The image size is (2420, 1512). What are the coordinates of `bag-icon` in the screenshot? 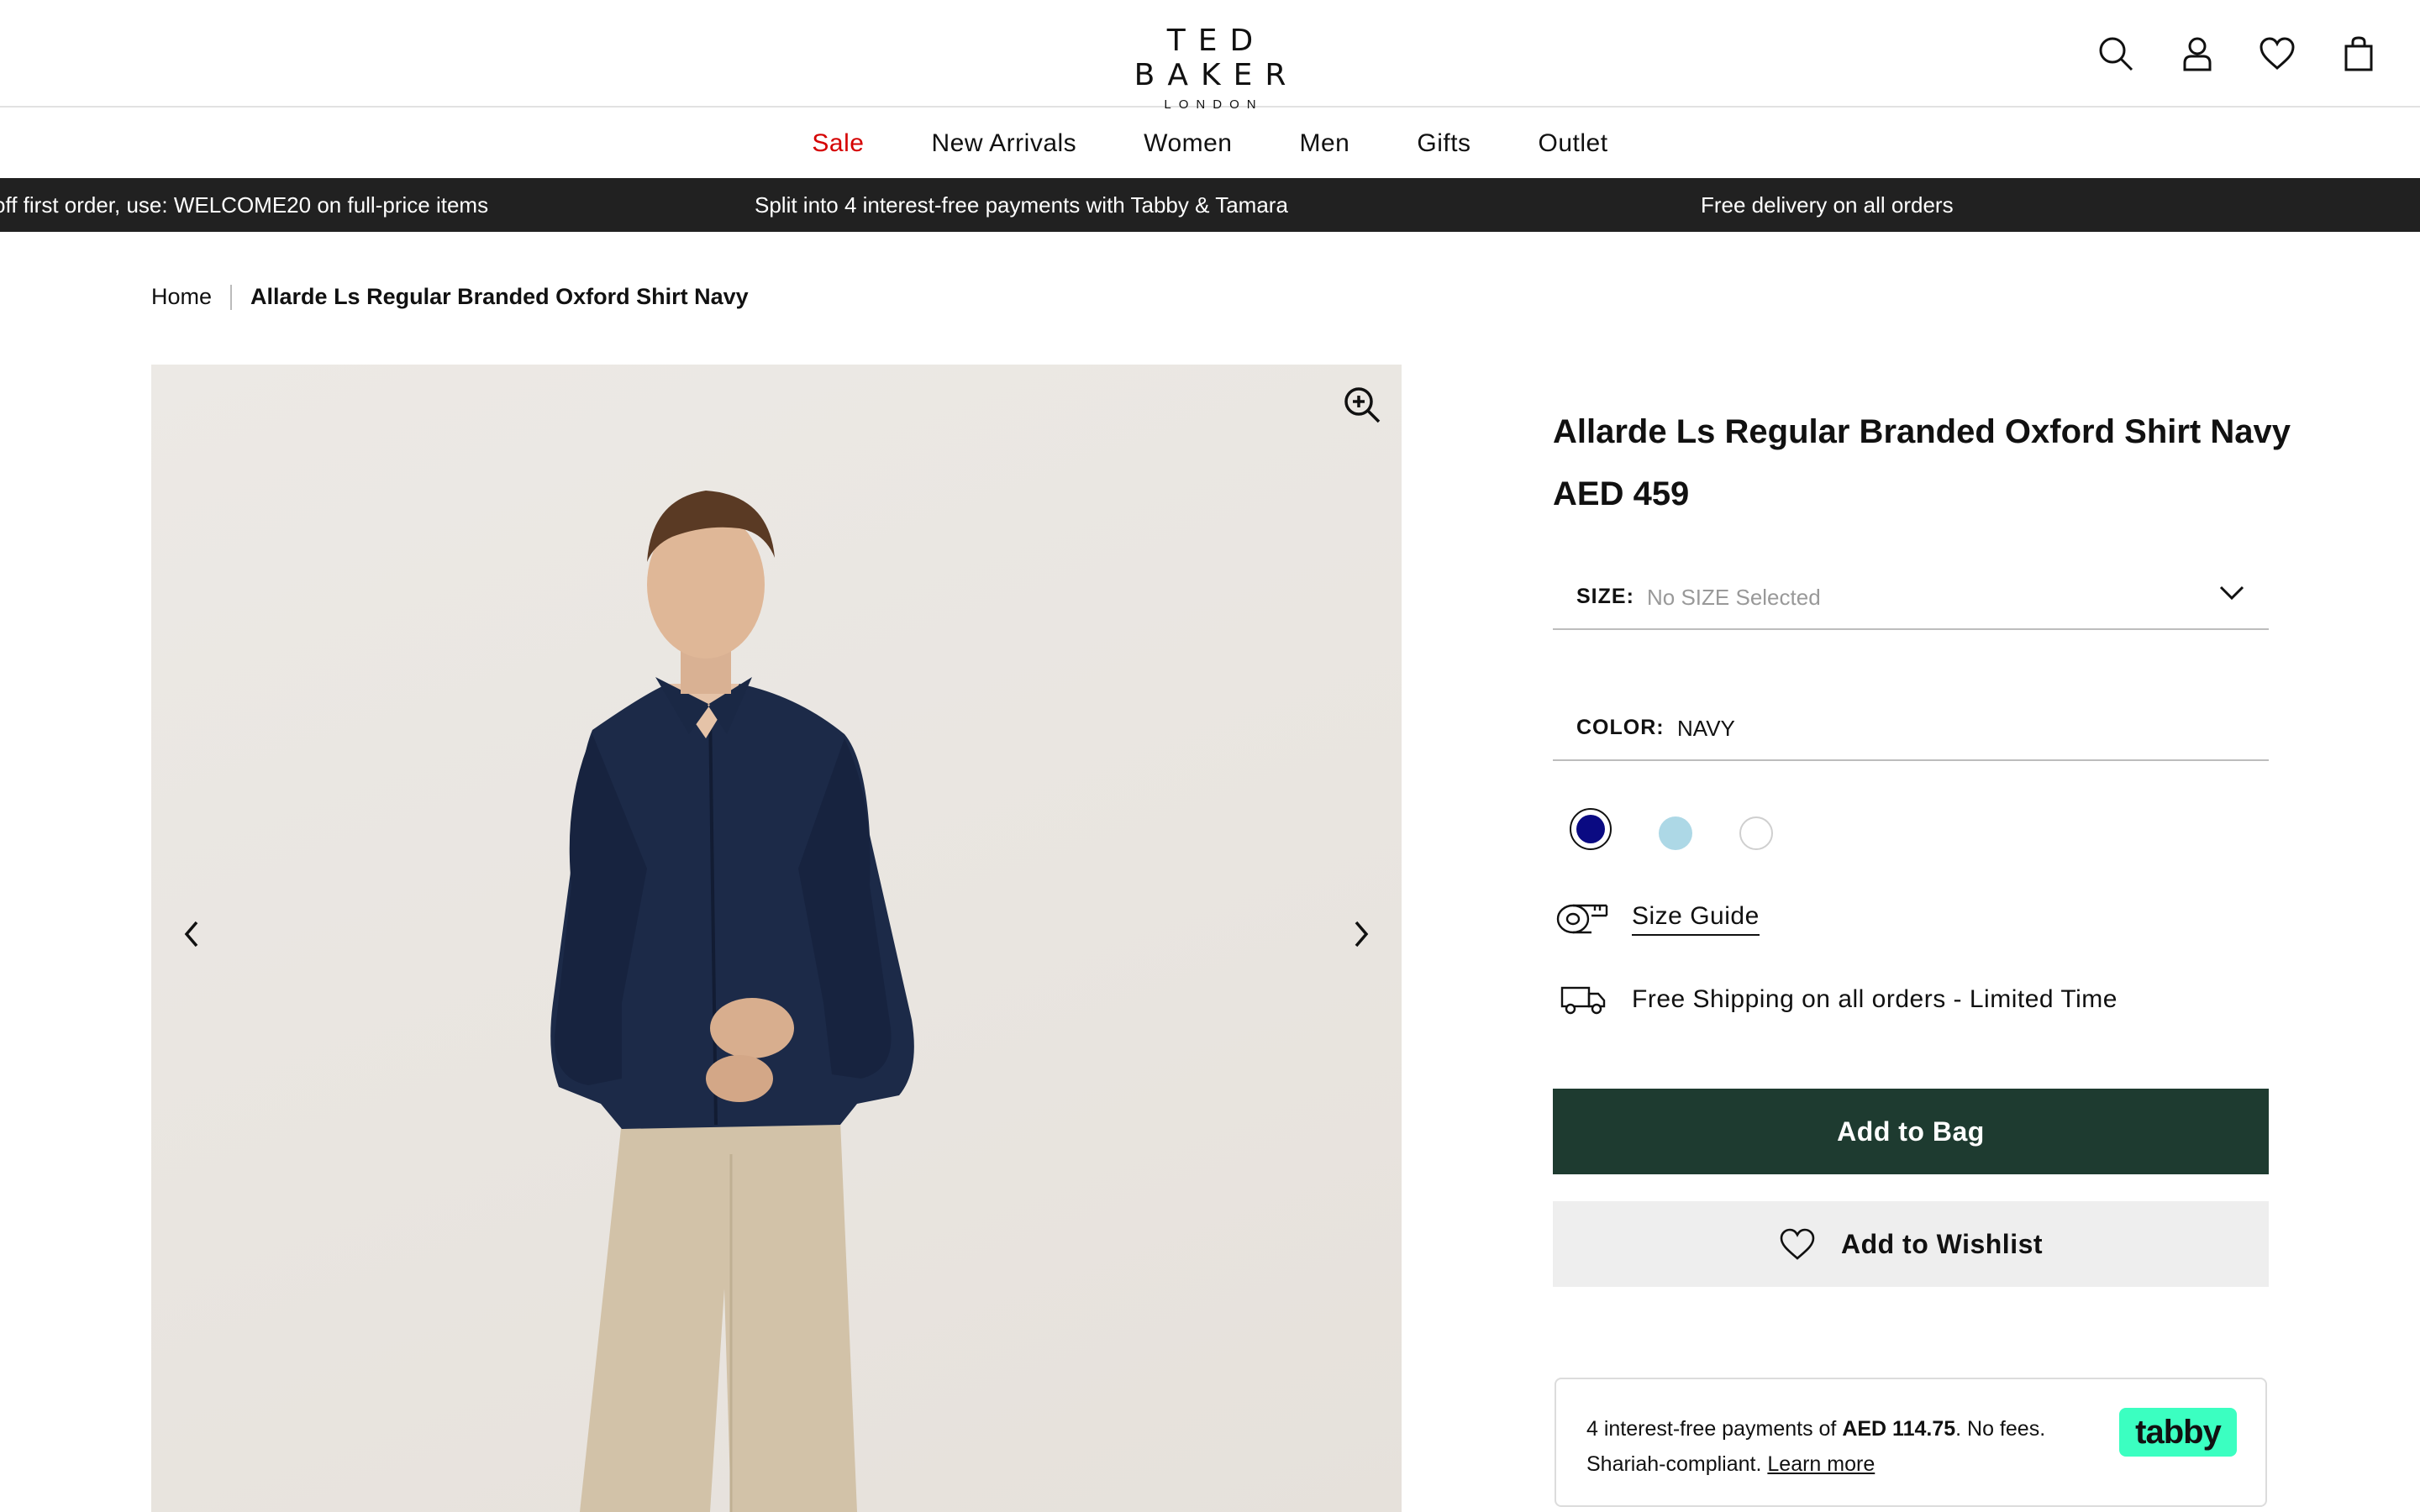 It's located at (2358, 54).